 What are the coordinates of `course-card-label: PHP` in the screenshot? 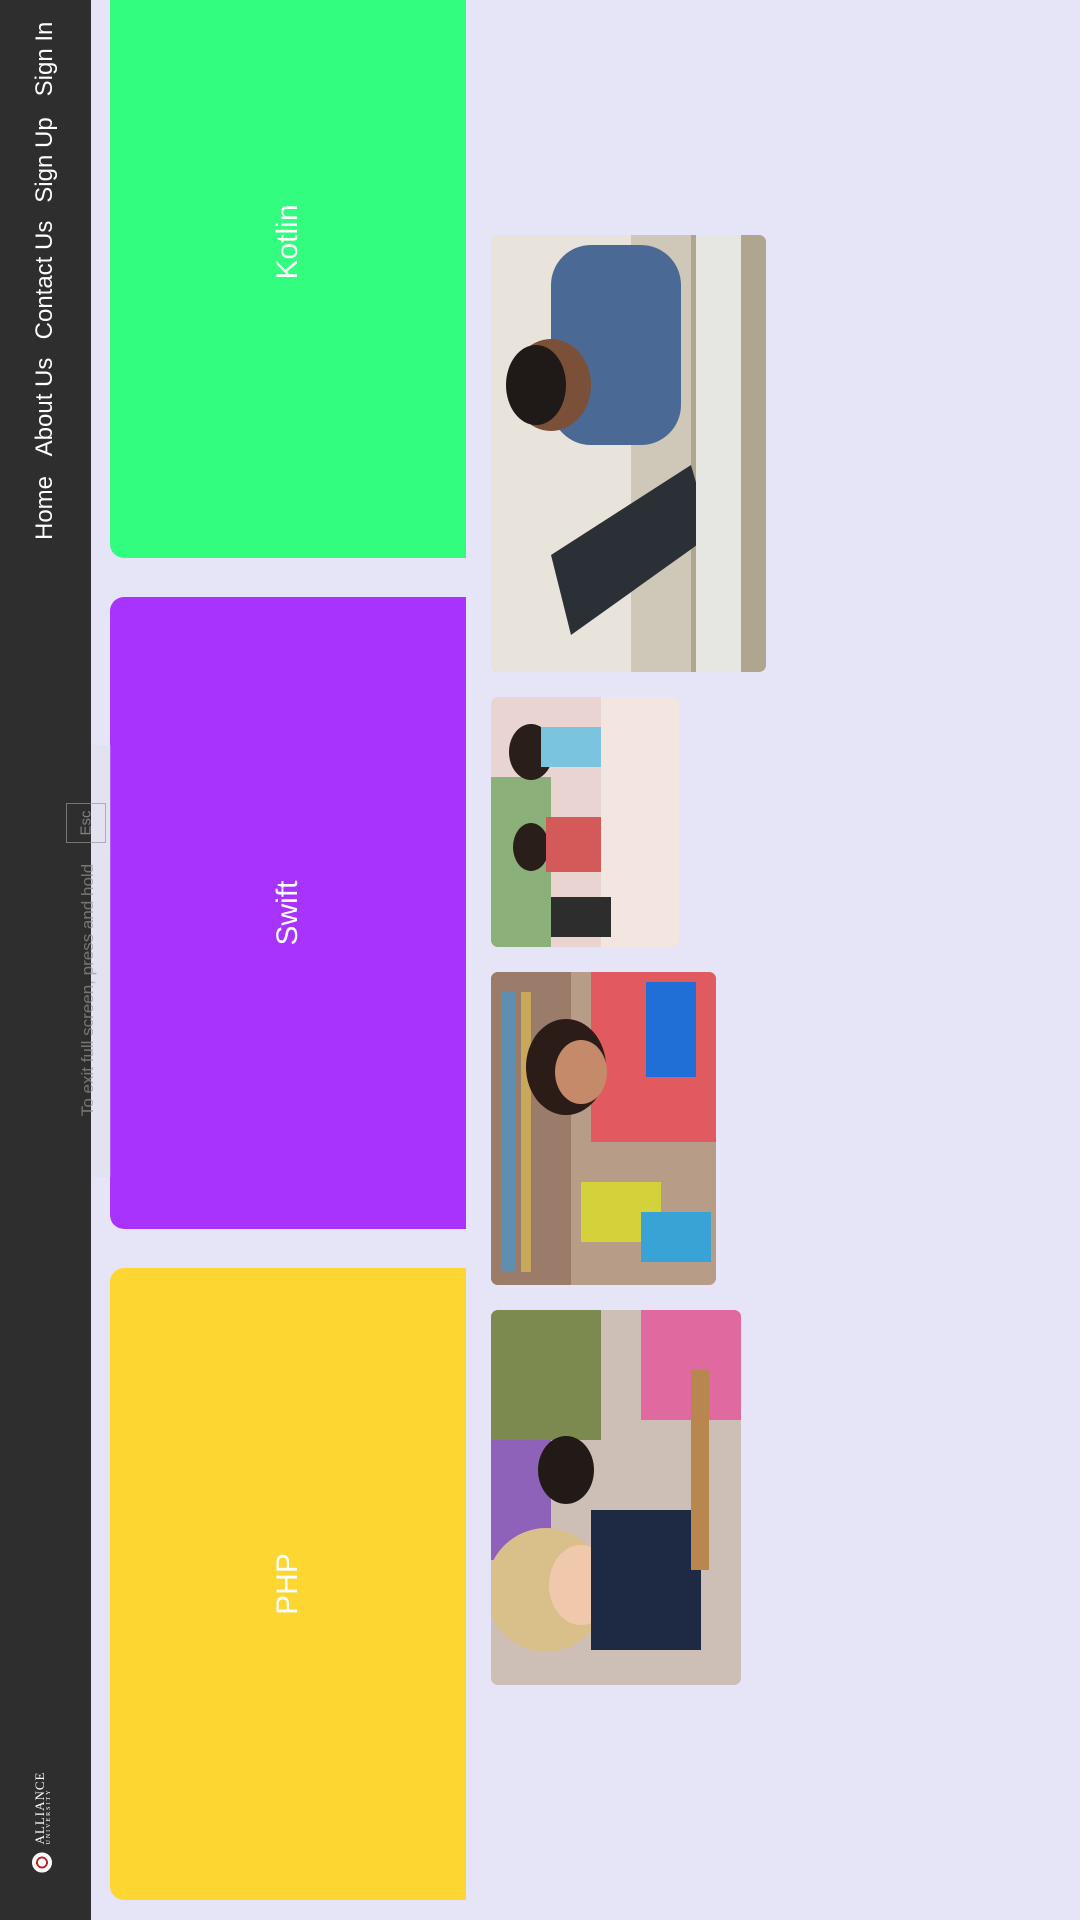 It's located at (287, 1584).